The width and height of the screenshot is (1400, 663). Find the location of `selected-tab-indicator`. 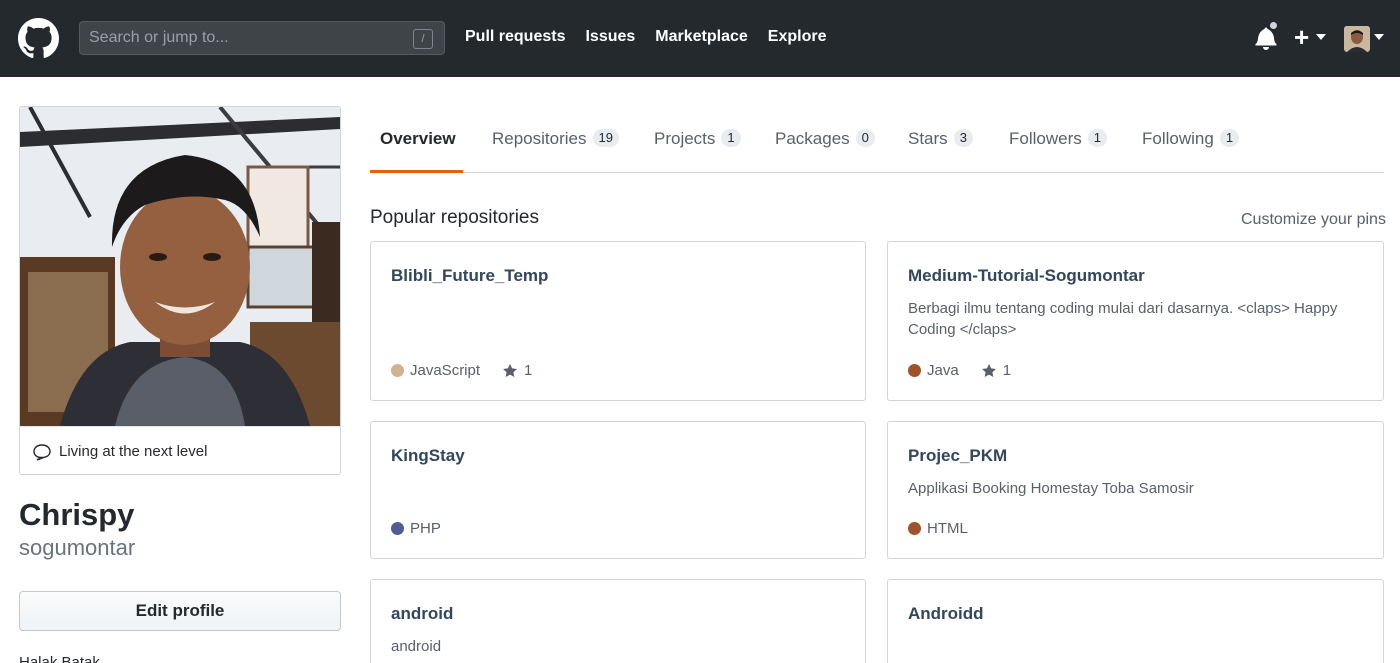

selected-tab-indicator is located at coordinates (416, 171).